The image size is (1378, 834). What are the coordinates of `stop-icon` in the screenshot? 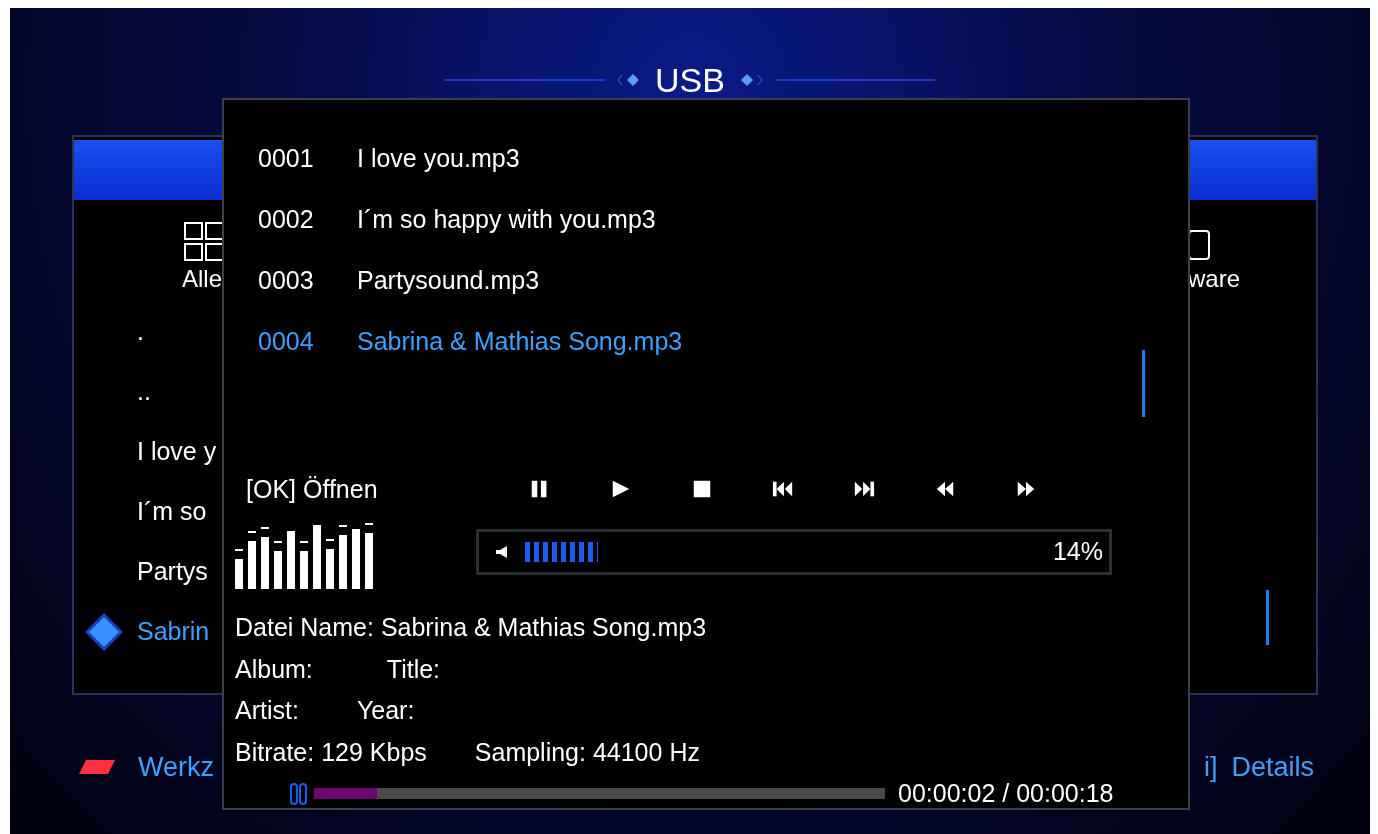 It's located at (702, 489).